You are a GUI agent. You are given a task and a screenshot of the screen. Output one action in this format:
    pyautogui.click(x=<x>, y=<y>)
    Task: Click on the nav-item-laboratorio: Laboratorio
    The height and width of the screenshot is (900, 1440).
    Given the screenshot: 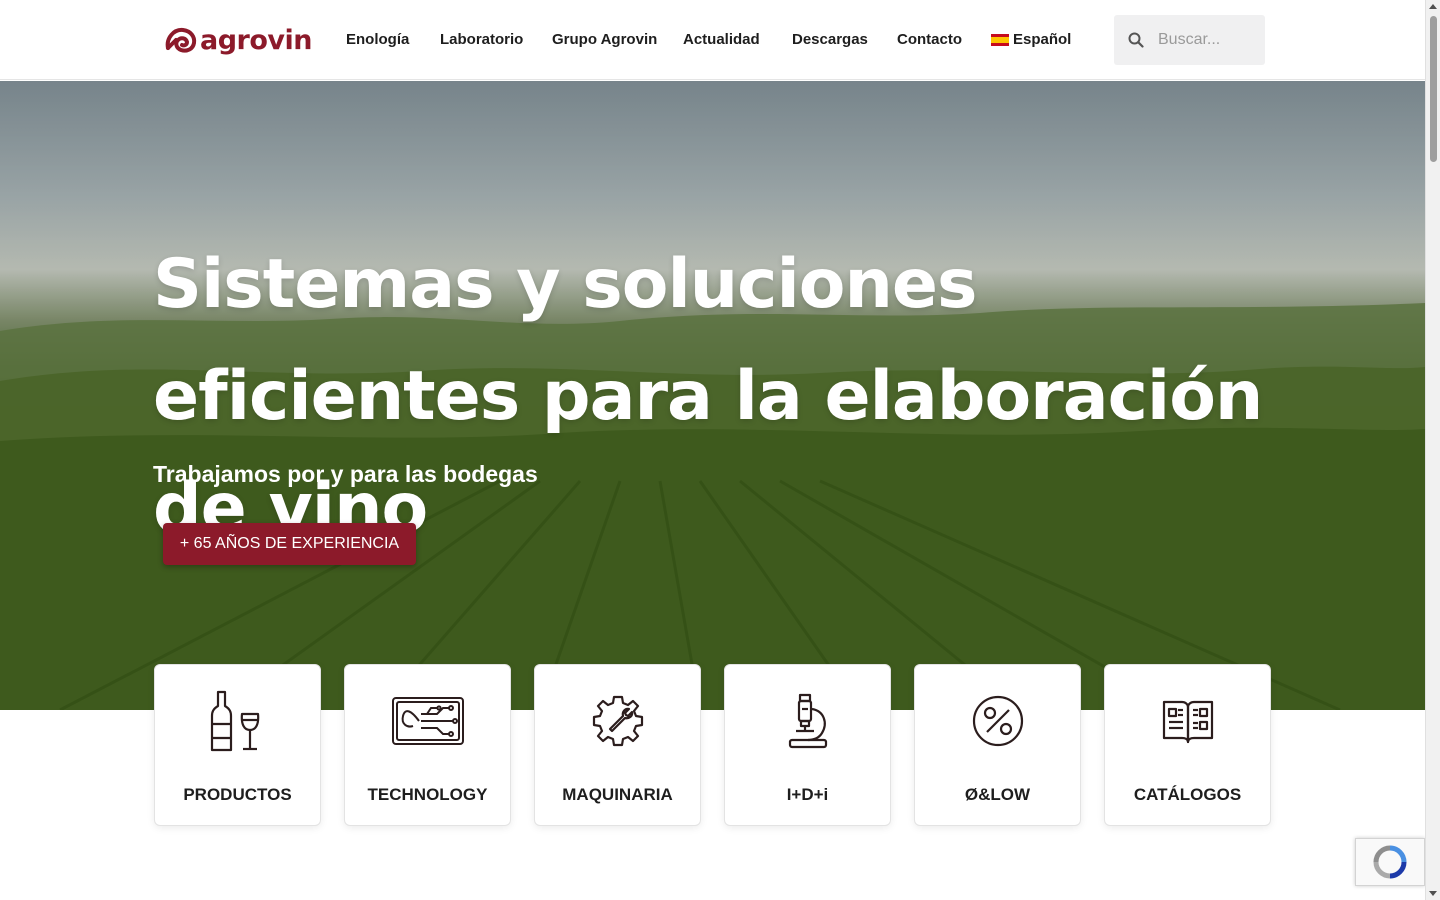 What is the action you would take?
    pyautogui.click(x=481, y=40)
    